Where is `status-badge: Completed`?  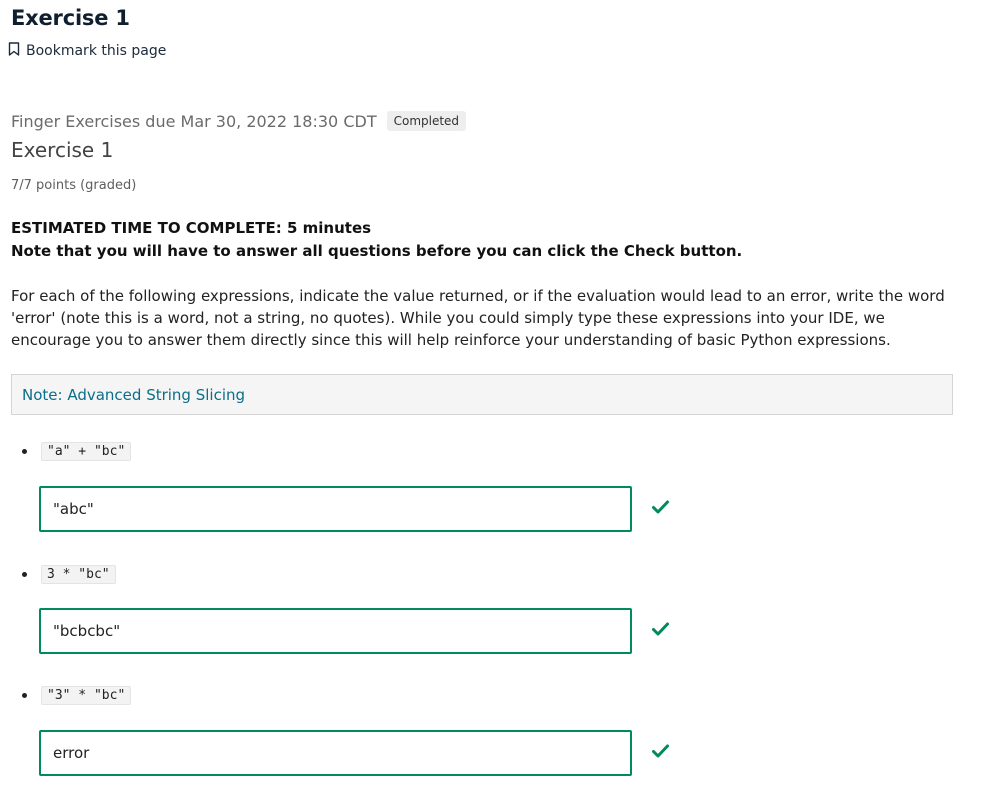
status-badge: Completed is located at coordinates (426, 121).